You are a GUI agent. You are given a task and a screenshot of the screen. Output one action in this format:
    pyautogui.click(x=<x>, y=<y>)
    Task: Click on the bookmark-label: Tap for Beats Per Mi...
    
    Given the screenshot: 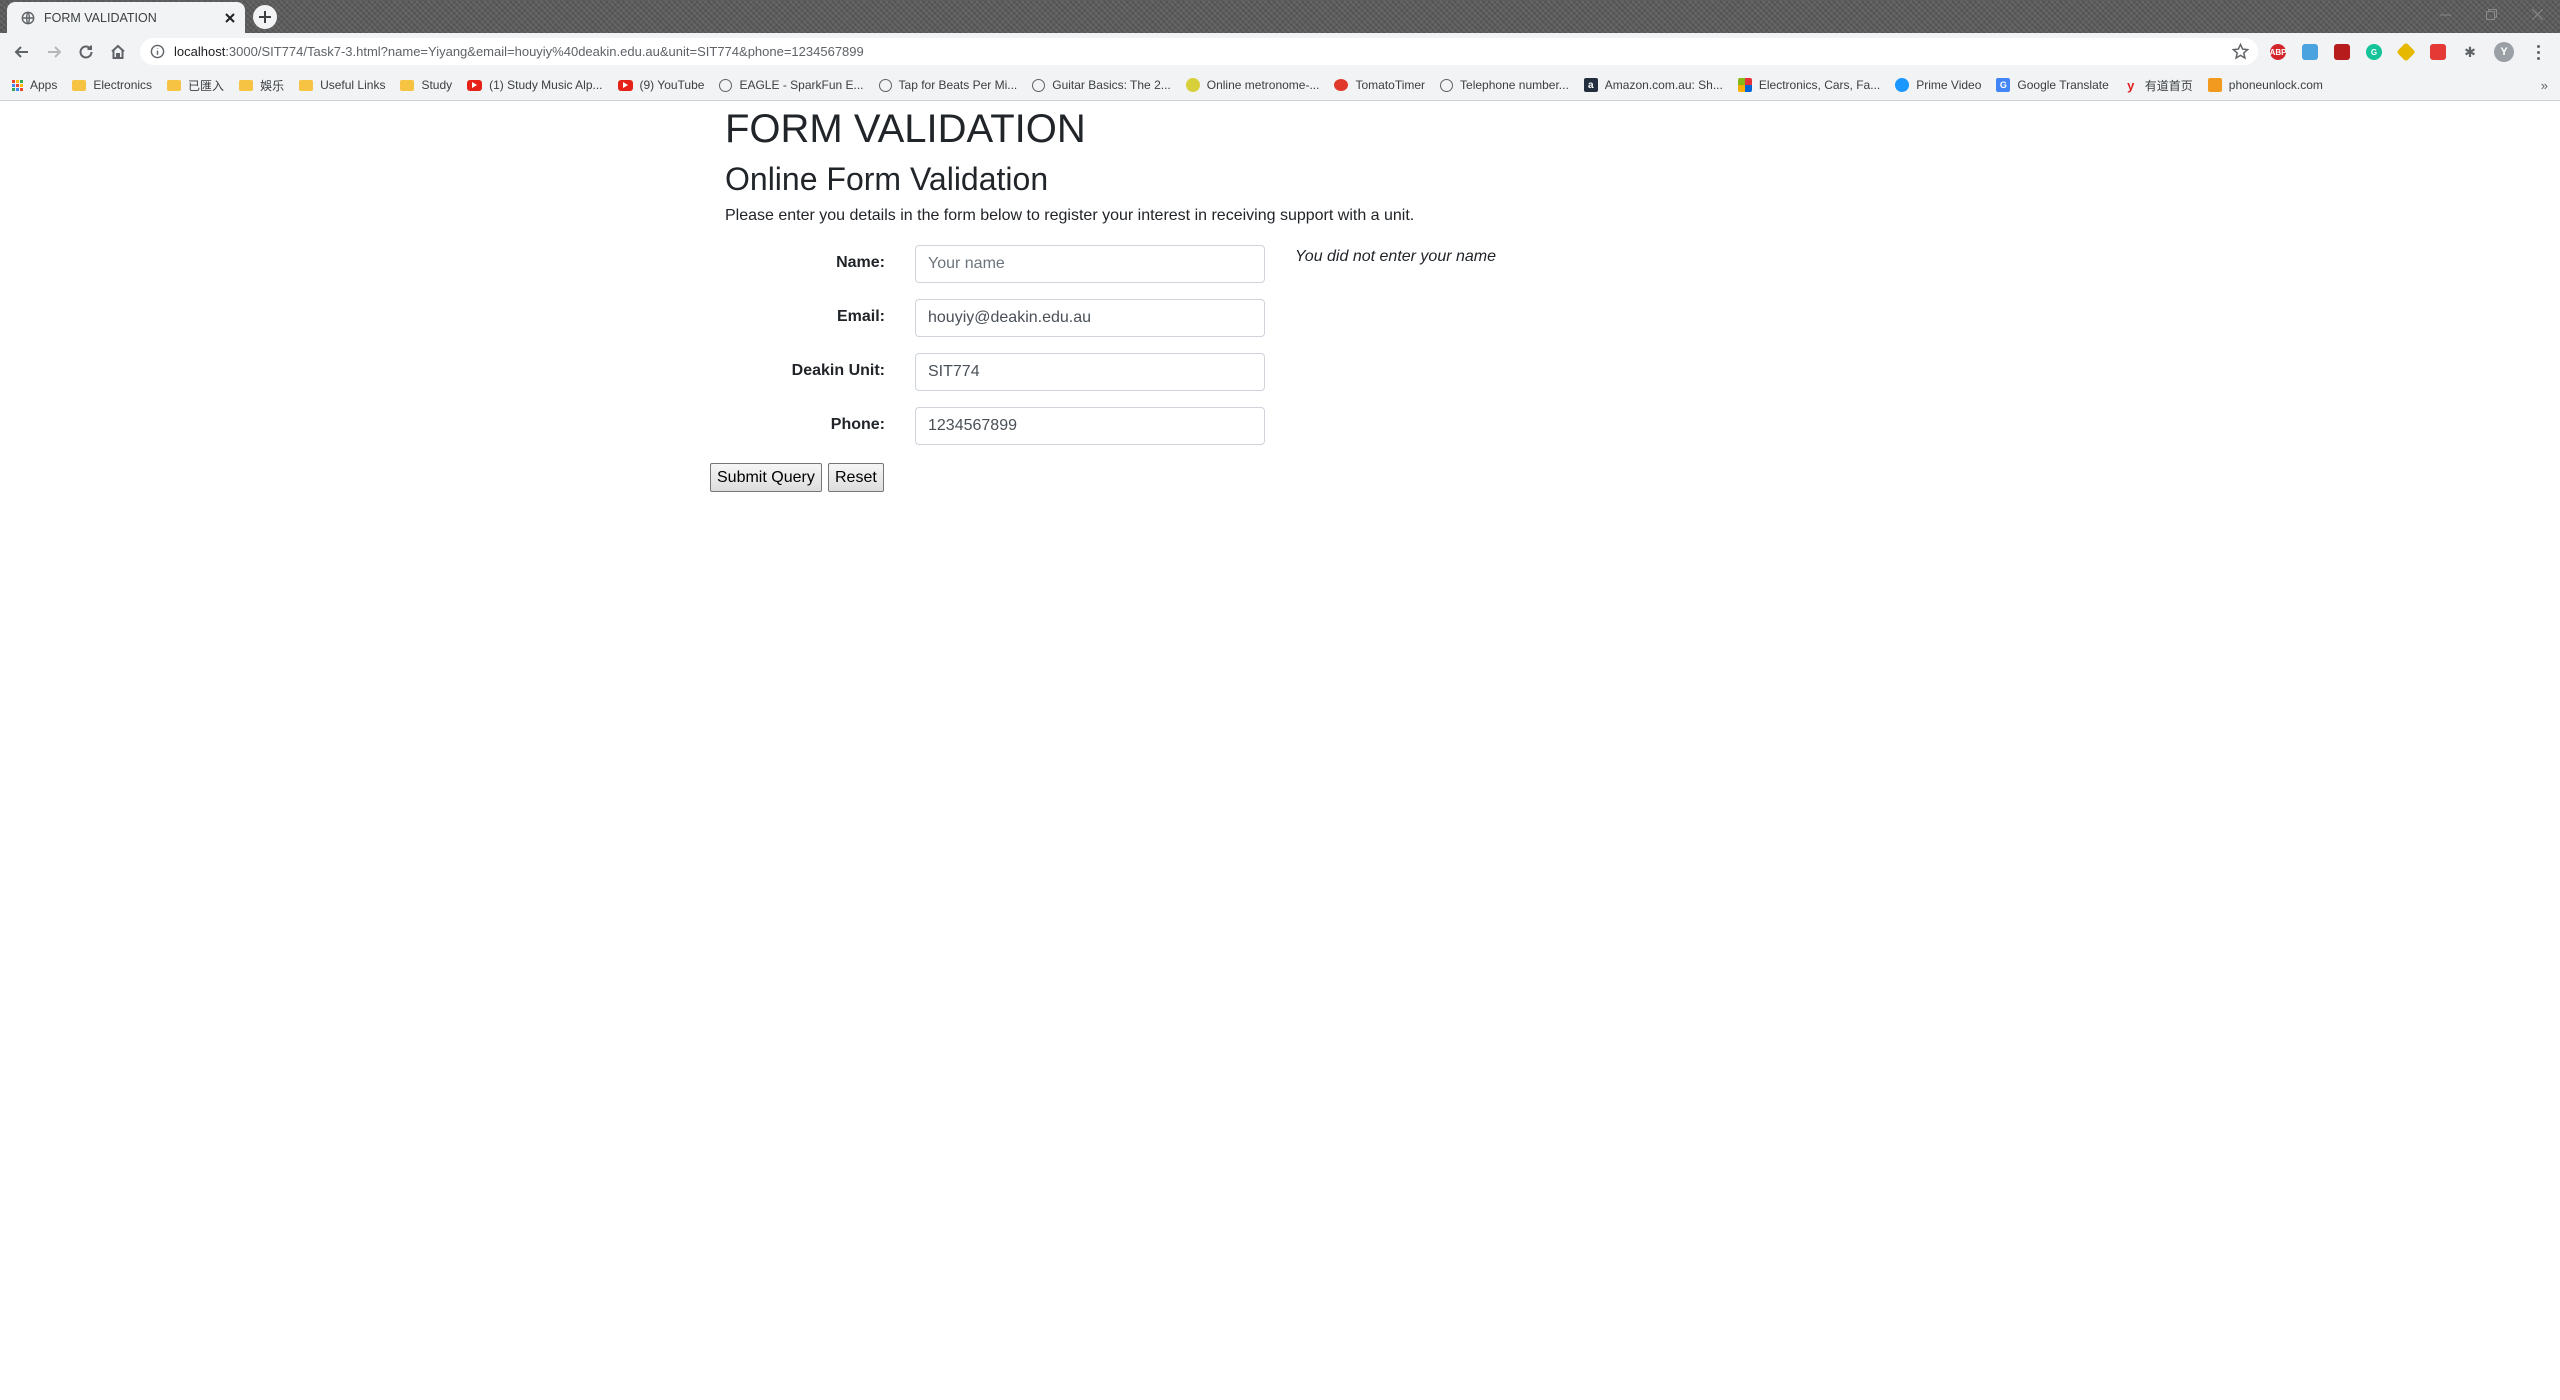 What is the action you would take?
    pyautogui.click(x=958, y=85)
    